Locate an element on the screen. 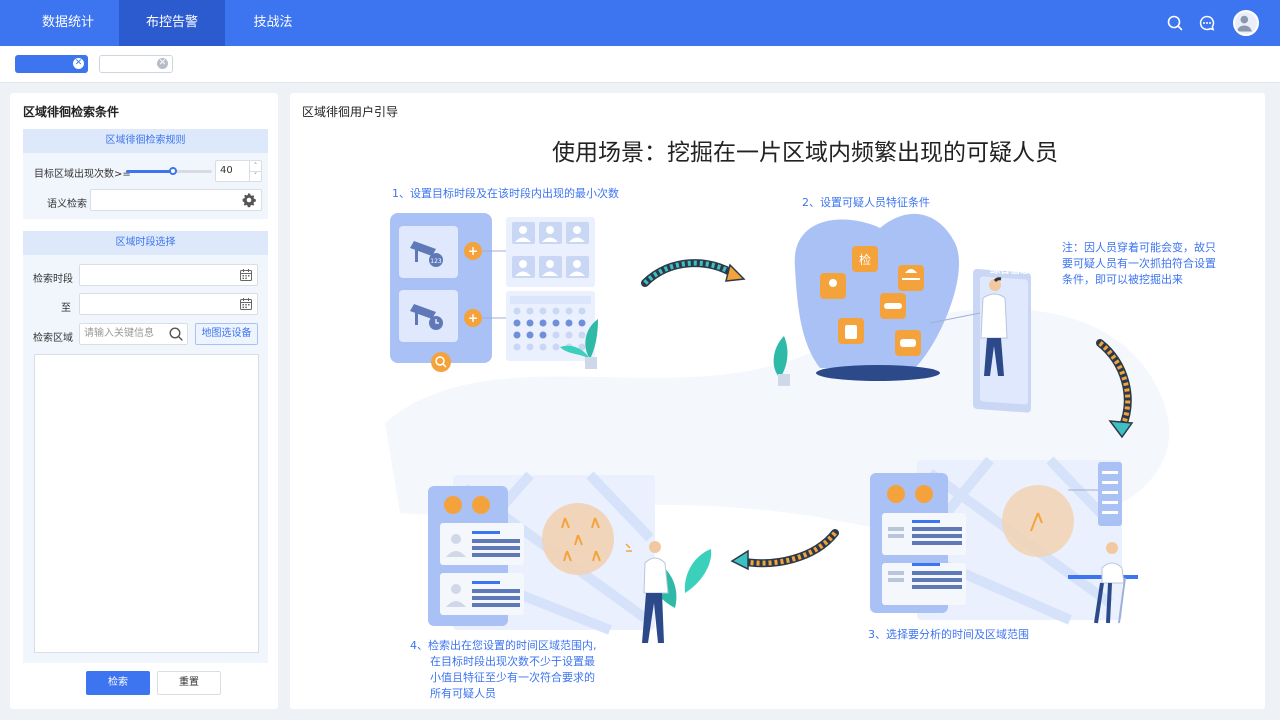 The width and height of the screenshot is (1280, 720). message-icon is located at coordinates (1207, 23).